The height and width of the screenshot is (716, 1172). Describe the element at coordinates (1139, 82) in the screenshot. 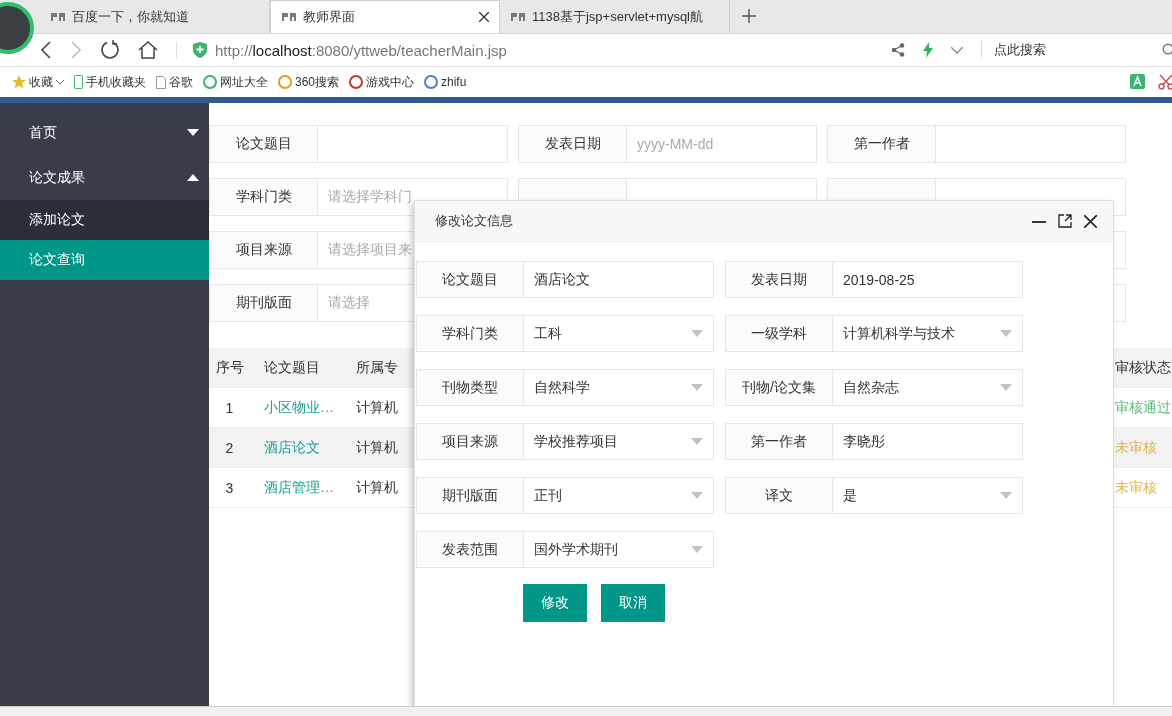

I see `translate-icon` at that location.